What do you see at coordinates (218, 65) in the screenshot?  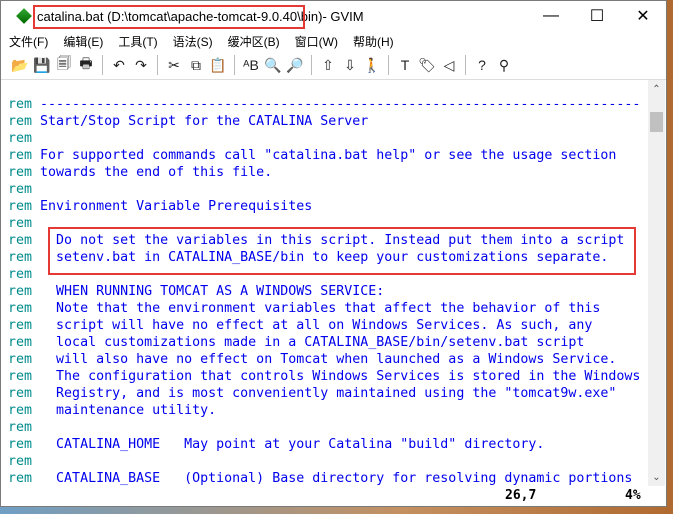 I see `paste-icon: 📋` at bounding box center [218, 65].